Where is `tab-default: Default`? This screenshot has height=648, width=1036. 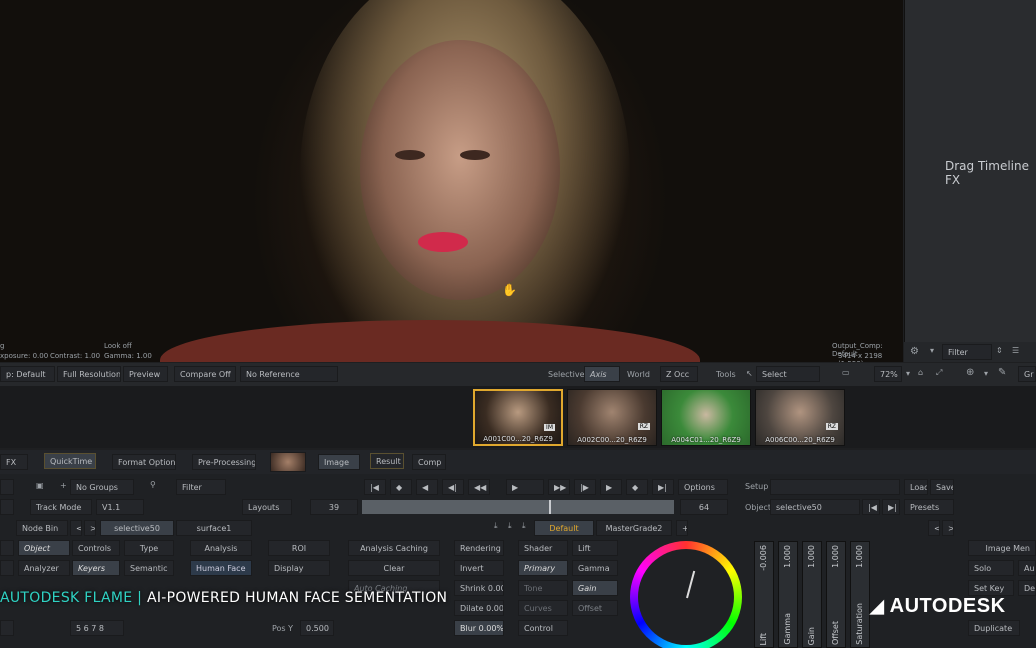 tab-default: Default is located at coordinates (564, 528).